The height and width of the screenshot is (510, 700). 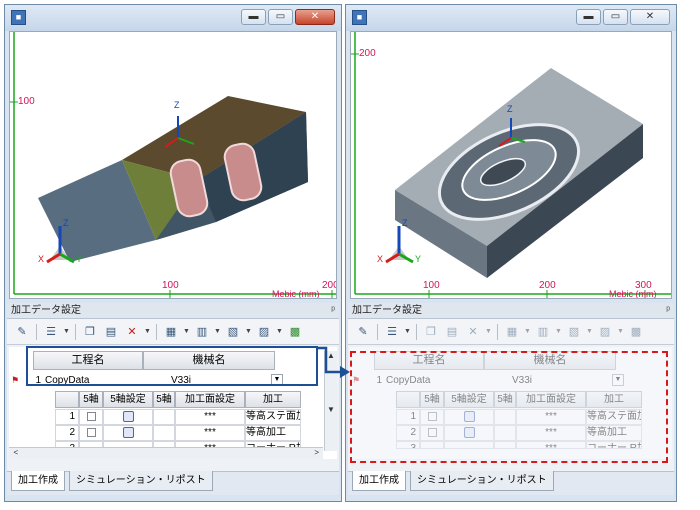 I want to click on dashed-highlight-box, so click(x=509, y=407).